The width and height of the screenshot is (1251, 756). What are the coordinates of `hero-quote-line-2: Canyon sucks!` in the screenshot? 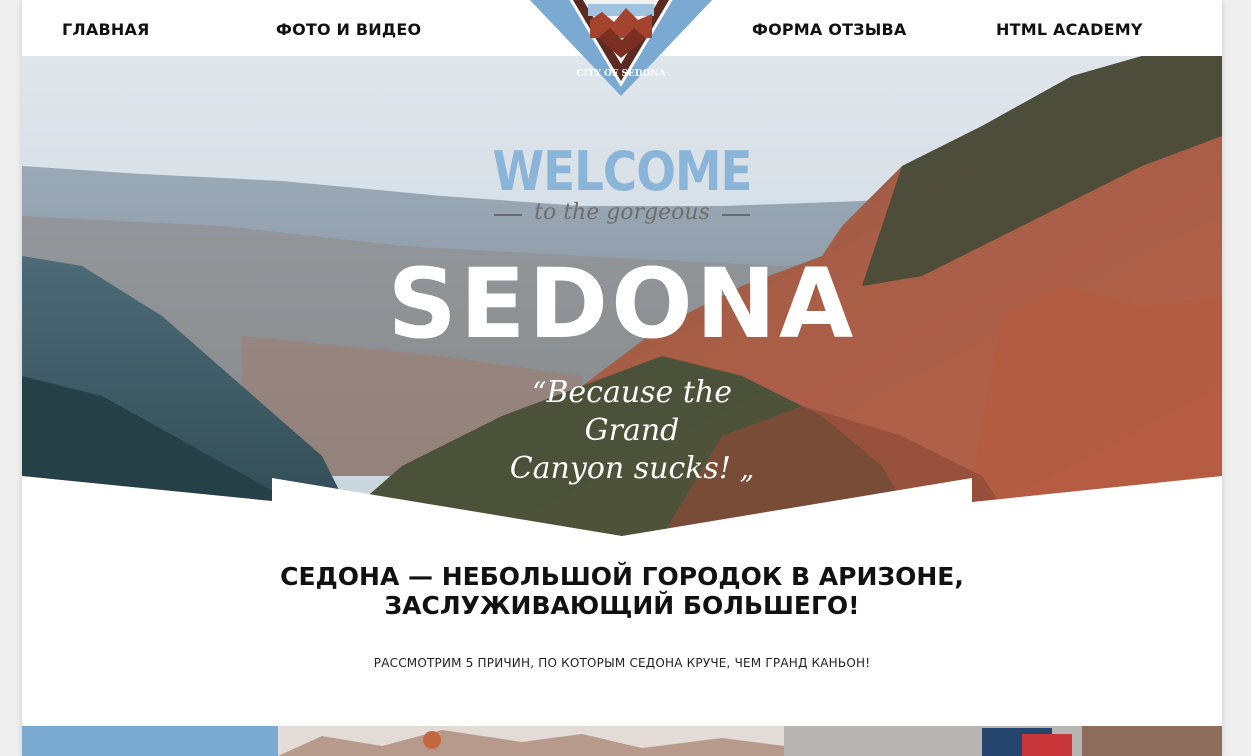 It's located at (620, 468).